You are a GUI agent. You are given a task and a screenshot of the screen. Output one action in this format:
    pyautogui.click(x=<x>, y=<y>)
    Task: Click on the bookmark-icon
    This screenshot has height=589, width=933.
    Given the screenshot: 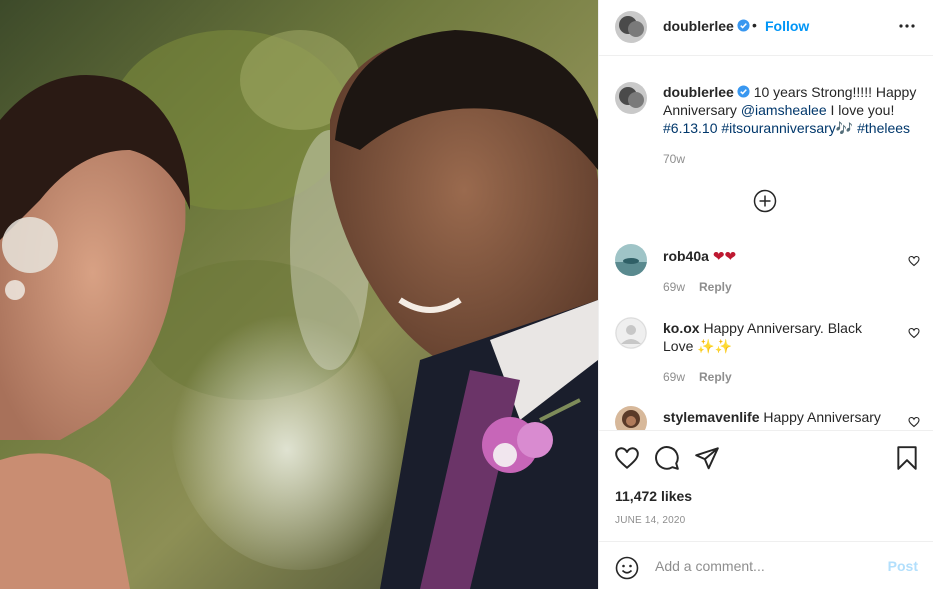 What is the action you would take?
    pyautogui.click(x=907, y=458)
    